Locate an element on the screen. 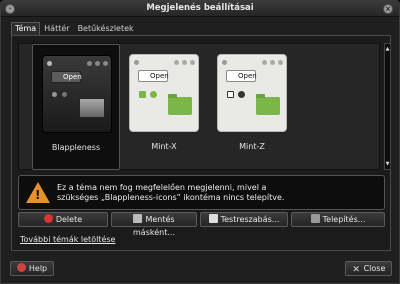 The image size is (400, 284). titlebar: · Megjelenés beállításai × is located at coordinates (200, 9).